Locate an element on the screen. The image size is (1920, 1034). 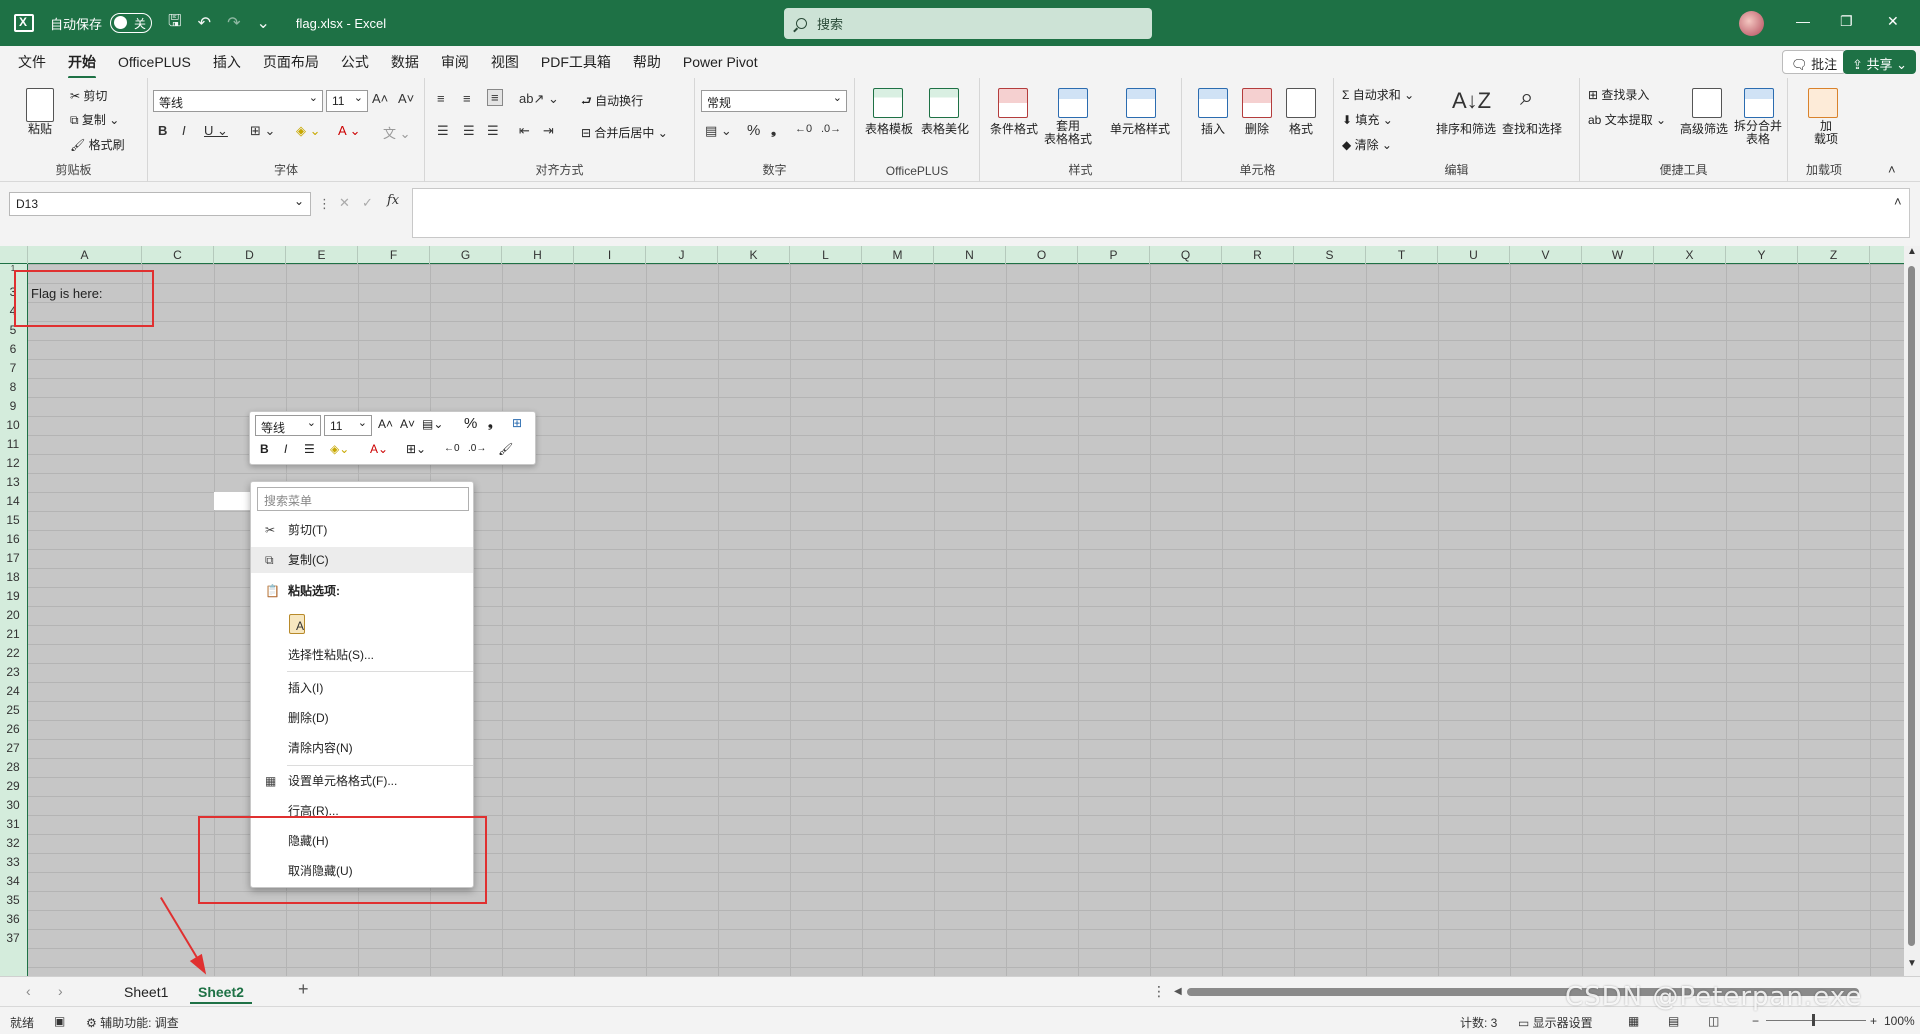
cancel-icon: ✕ is located at coordinates (344, 203).